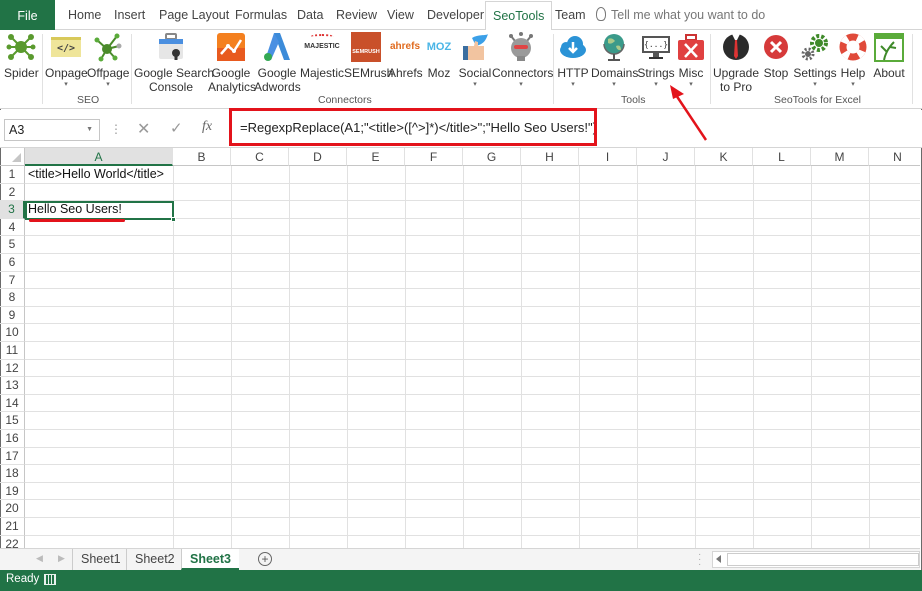 The width and height of the screenshot is (922, 591). What do you see at coordinates (12, 456) in the screenshot?
I see `row-header-17: 17` at bounding box center [12, 456].